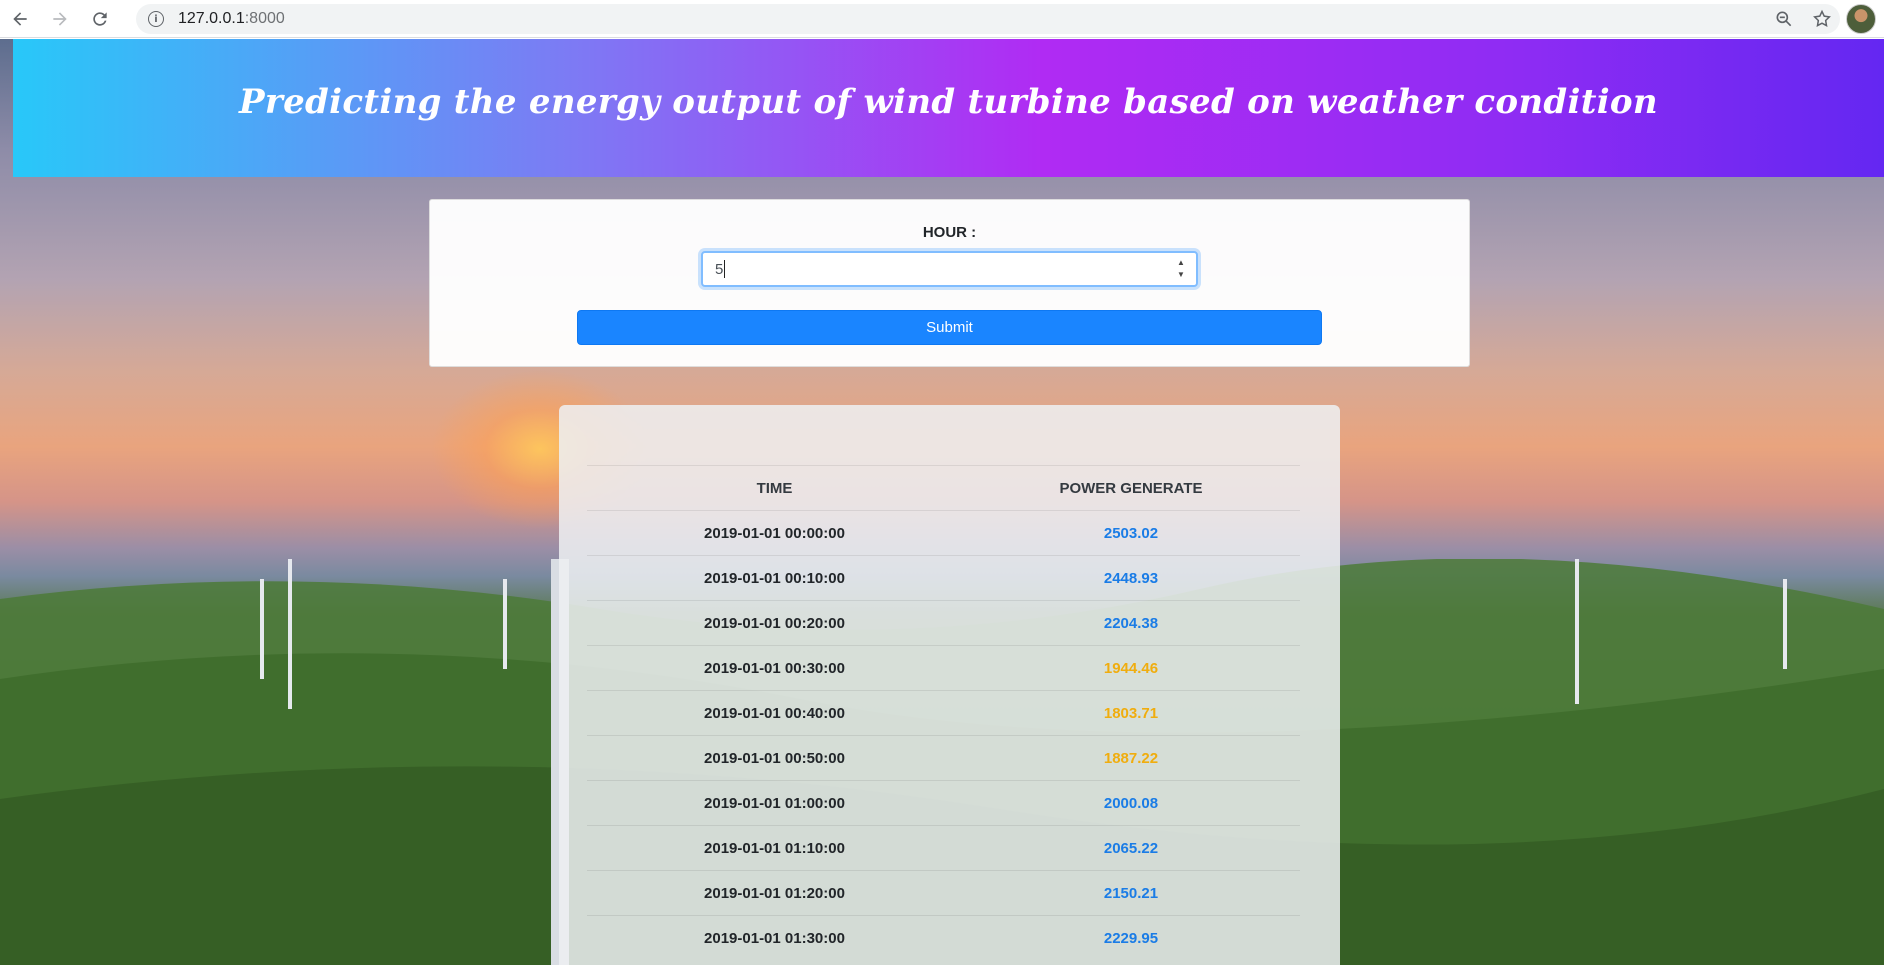  Describe the element at coordinates (949, 232) in the screenshot. I see `hour-label: HOUR :` at that location.